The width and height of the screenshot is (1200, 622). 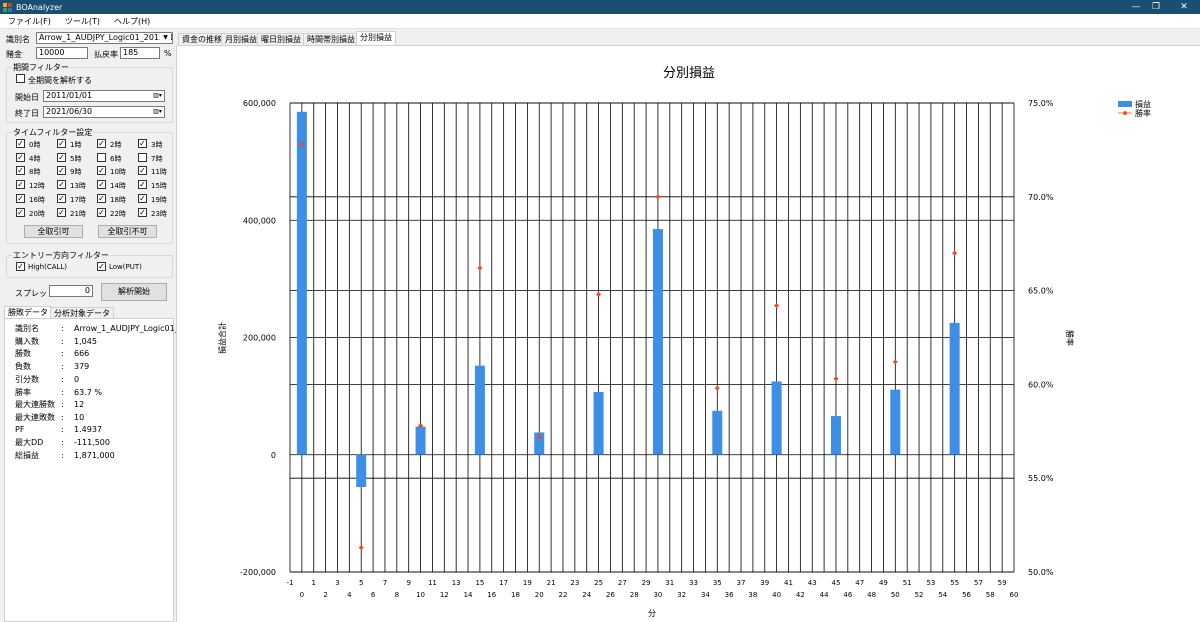 What do you see at coordinates (94, 455) in the screenshot?
I see `stat-value: 1,871,000` at bounding box center [94, 455].